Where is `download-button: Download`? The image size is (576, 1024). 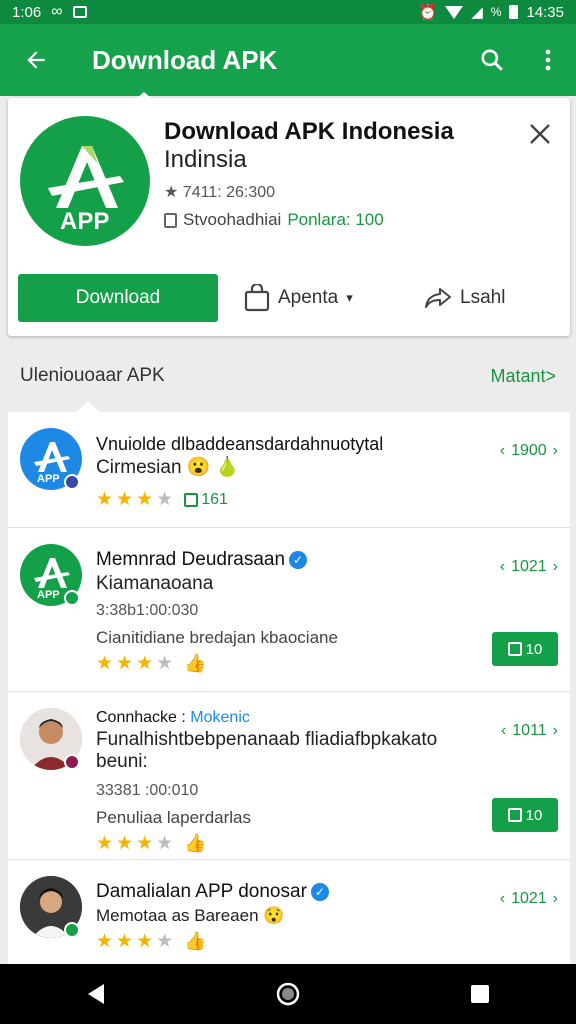 download-button: Download is located at coordinates (118, 298).